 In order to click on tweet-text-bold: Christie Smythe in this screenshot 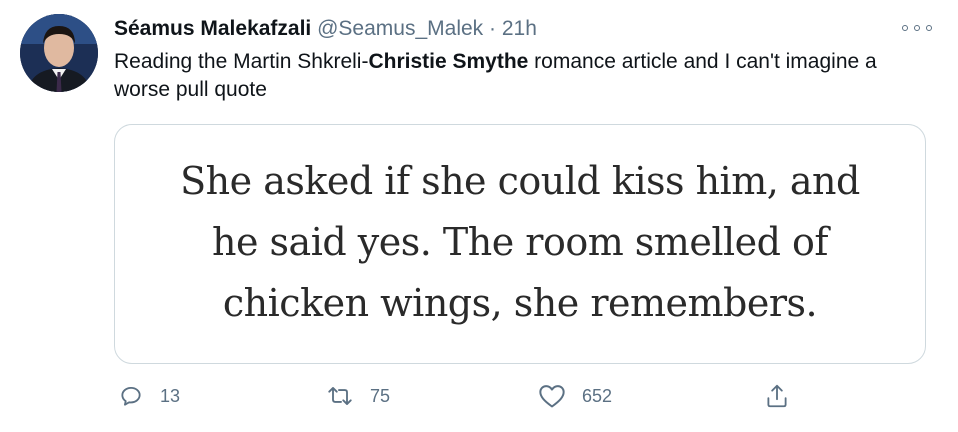, I will do `click(448, 61)`.